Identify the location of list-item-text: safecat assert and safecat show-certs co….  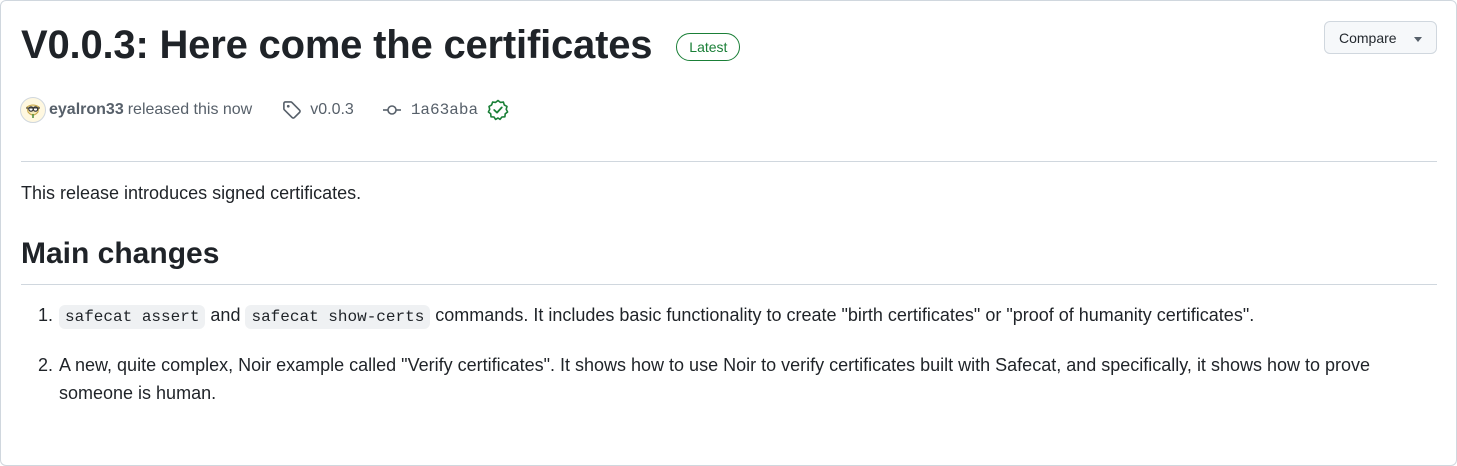
(740, 316).